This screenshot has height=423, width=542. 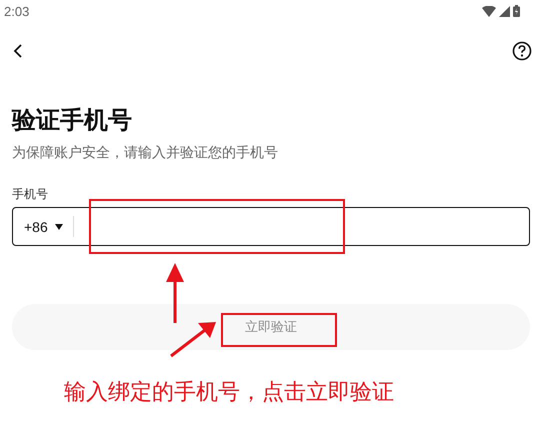 What do you see at coordinates (489, 11) in the screenshot?
I see `wifi-icon` at bounding box center [489, 11].